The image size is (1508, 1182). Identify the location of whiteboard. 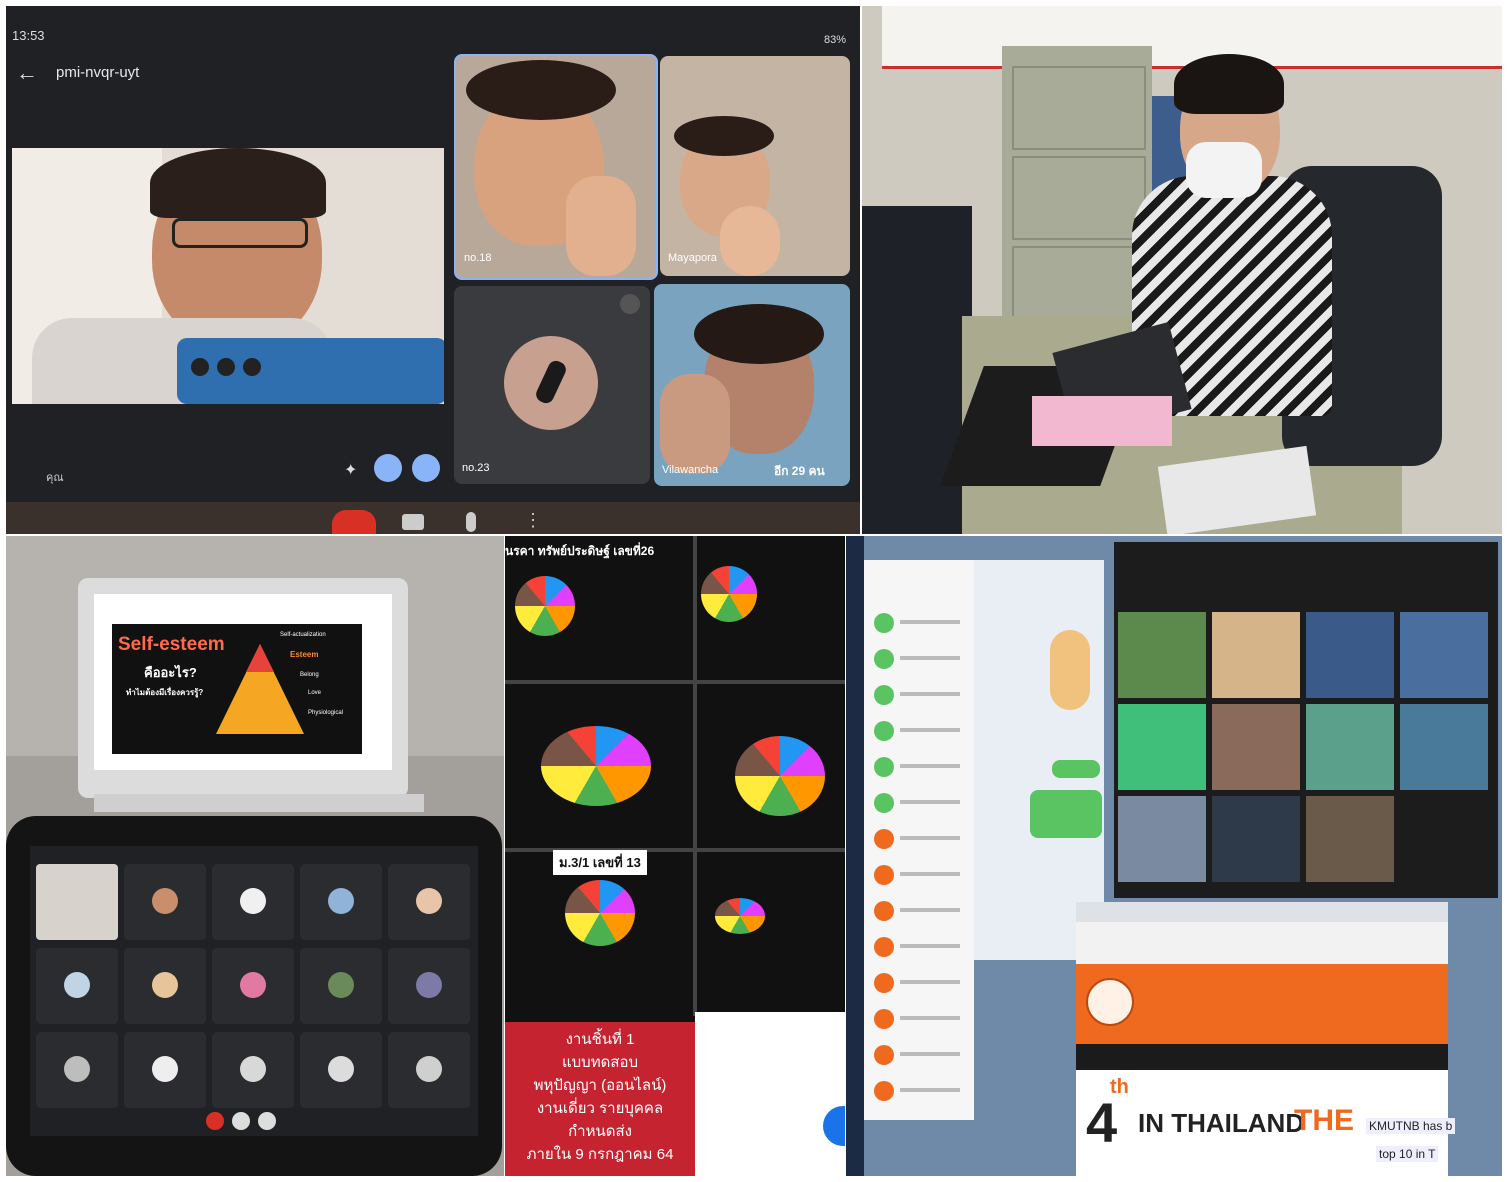
(1192, 37).